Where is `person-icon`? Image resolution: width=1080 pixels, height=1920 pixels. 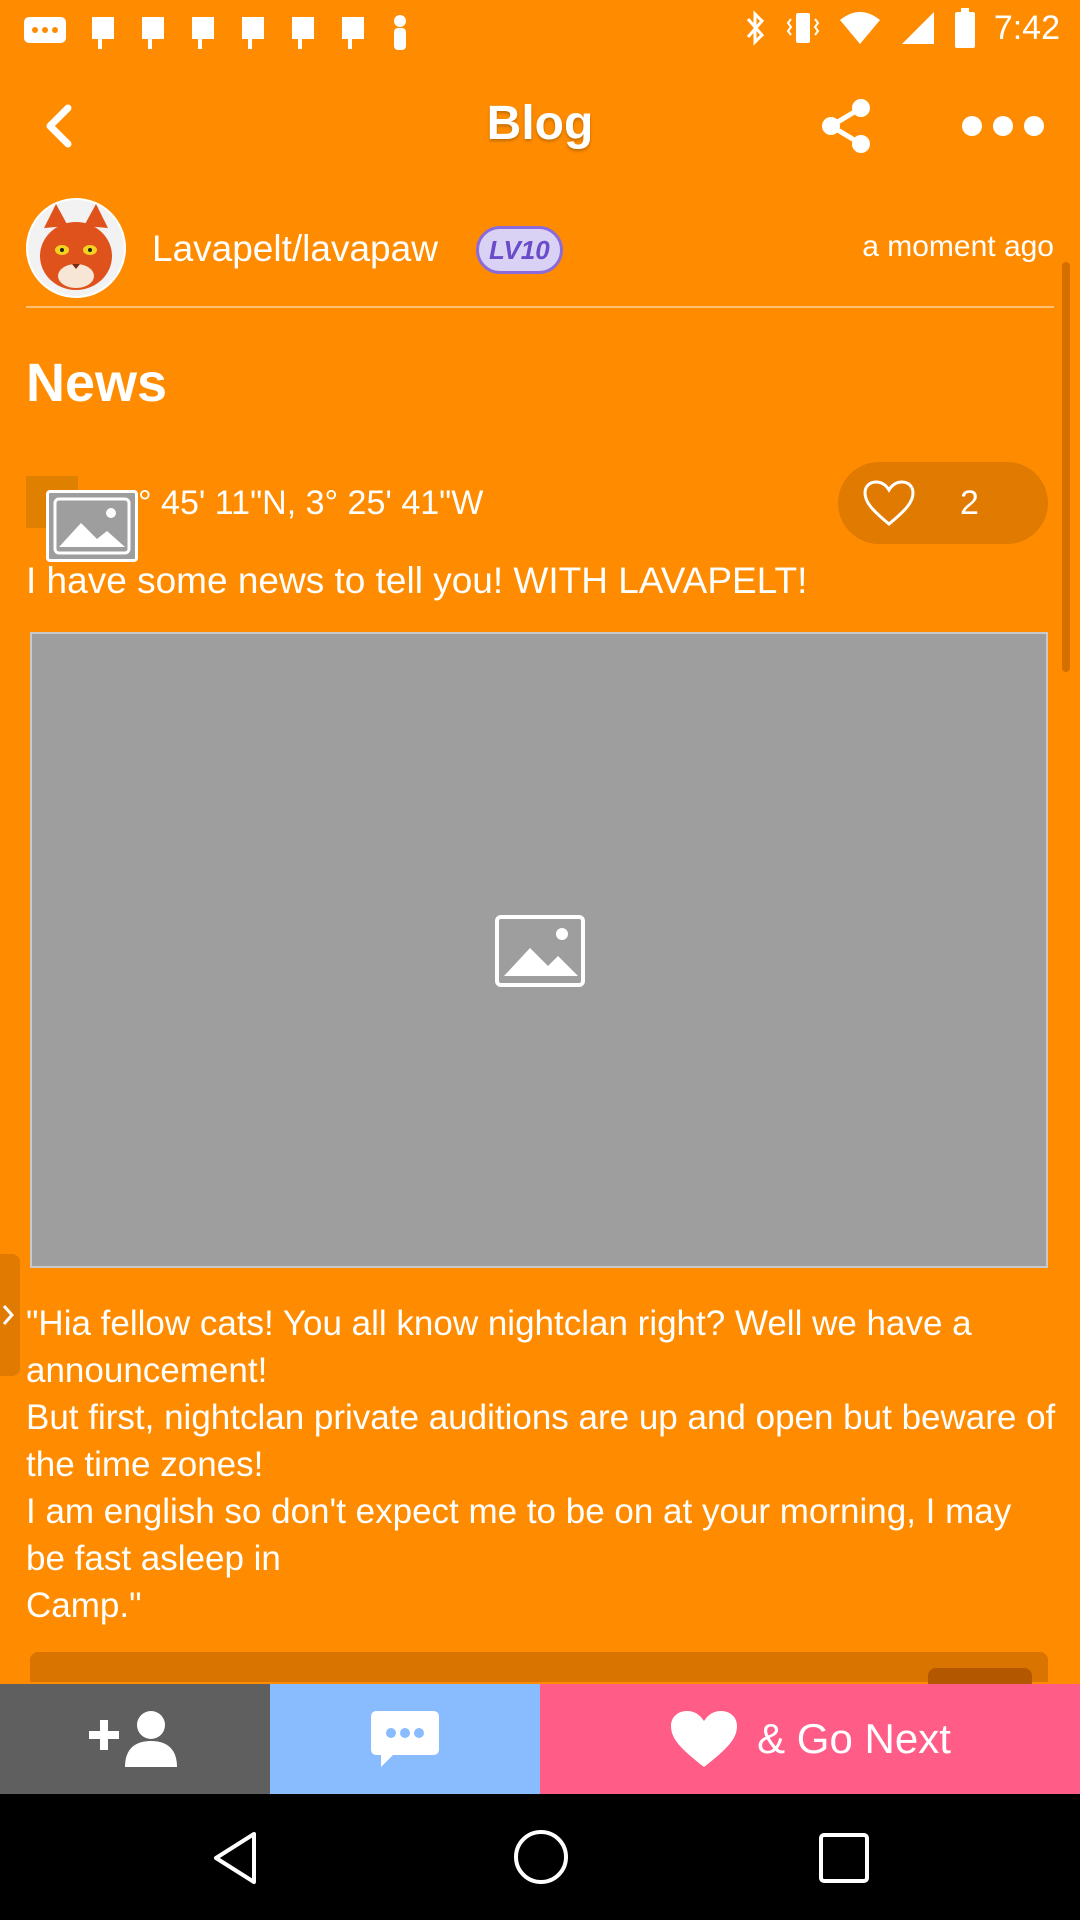
person-icon is located at coordinates (400, 32).